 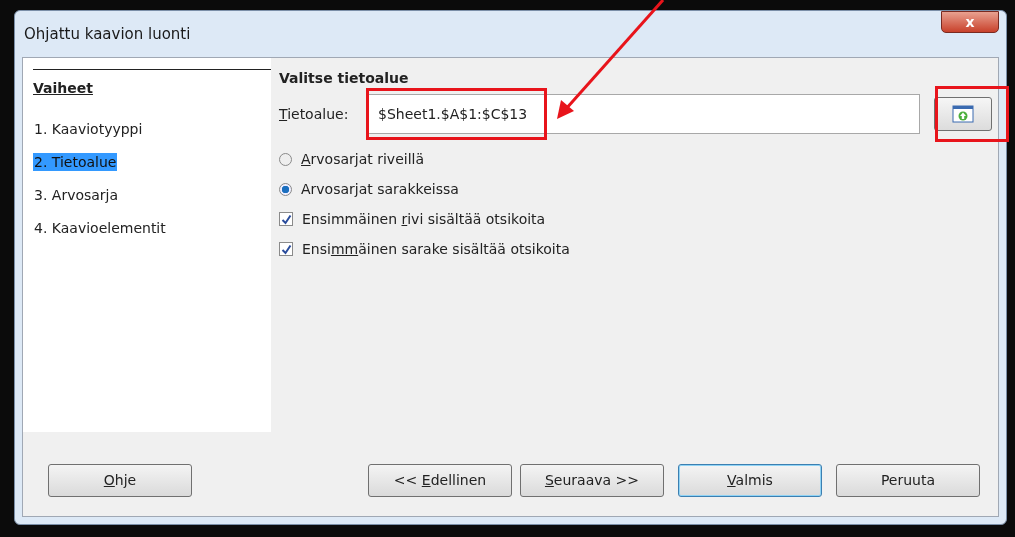 I want to click on steps-heading: Vaiheet, so click(x=152, y=95).